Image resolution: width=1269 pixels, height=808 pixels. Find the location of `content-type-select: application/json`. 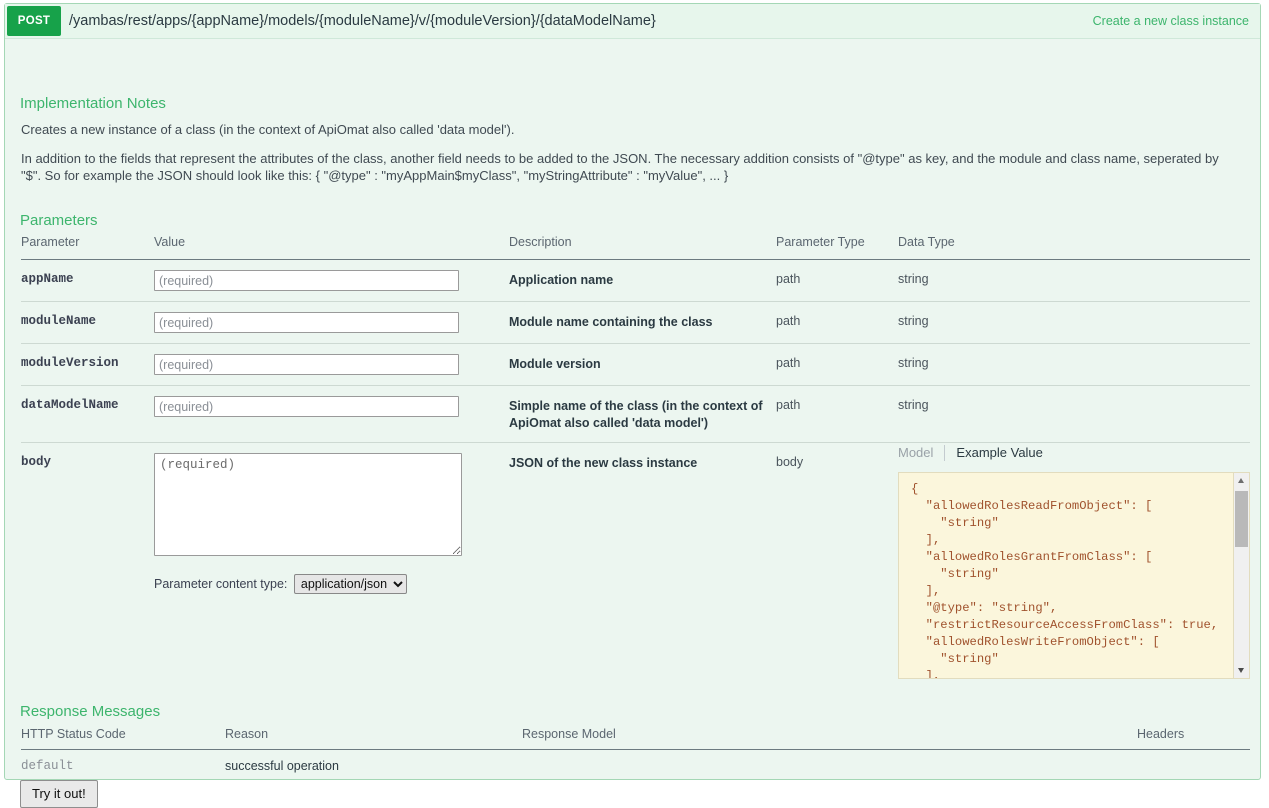

content-type-select: application/json is located at coordinates (350, 584).